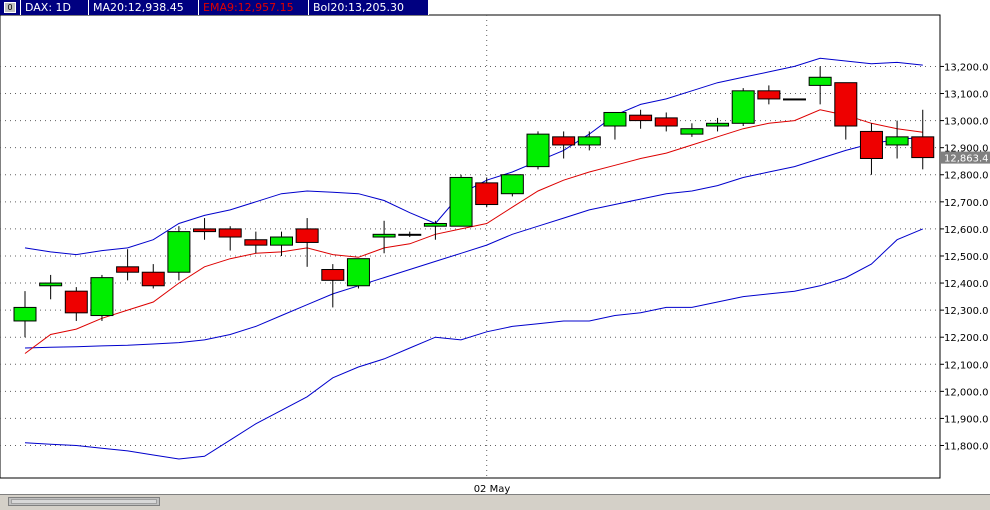 The image size is (990, 510). I want to click on scrollbar-thumb, so click(84, 501).